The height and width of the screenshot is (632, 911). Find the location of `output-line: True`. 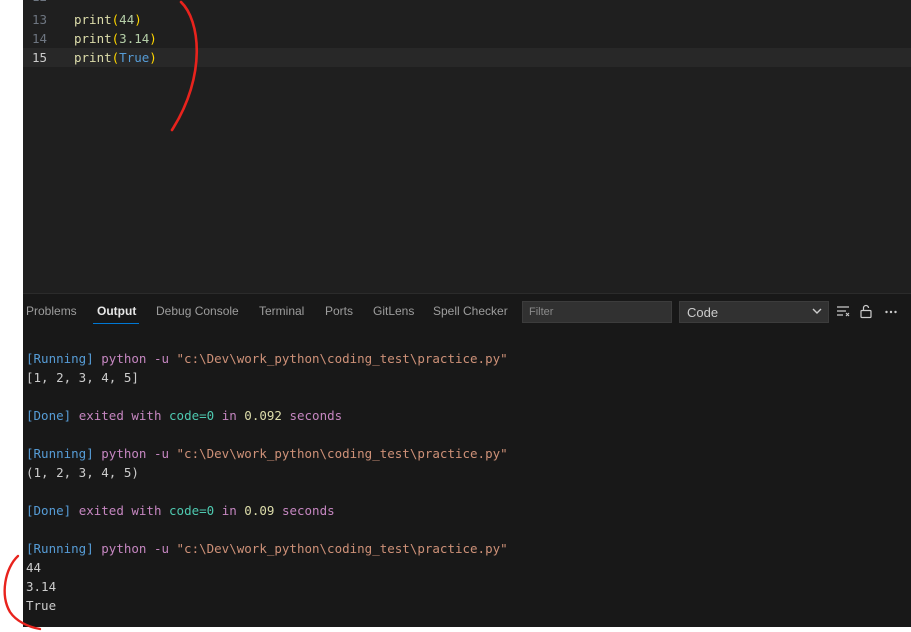

output-line: True is located at coordinates (41, 605).